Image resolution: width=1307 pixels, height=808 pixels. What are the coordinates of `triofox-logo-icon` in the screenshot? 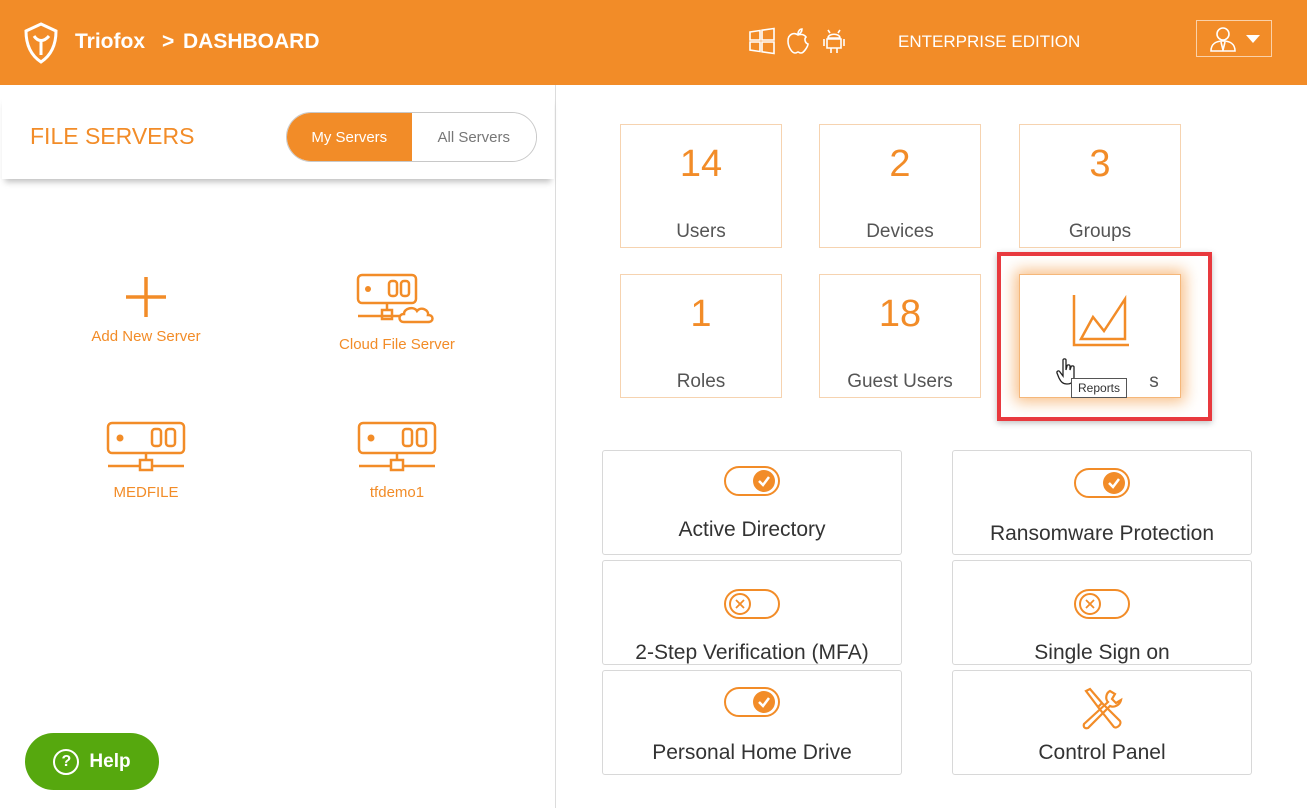 It's located at (41, 43).